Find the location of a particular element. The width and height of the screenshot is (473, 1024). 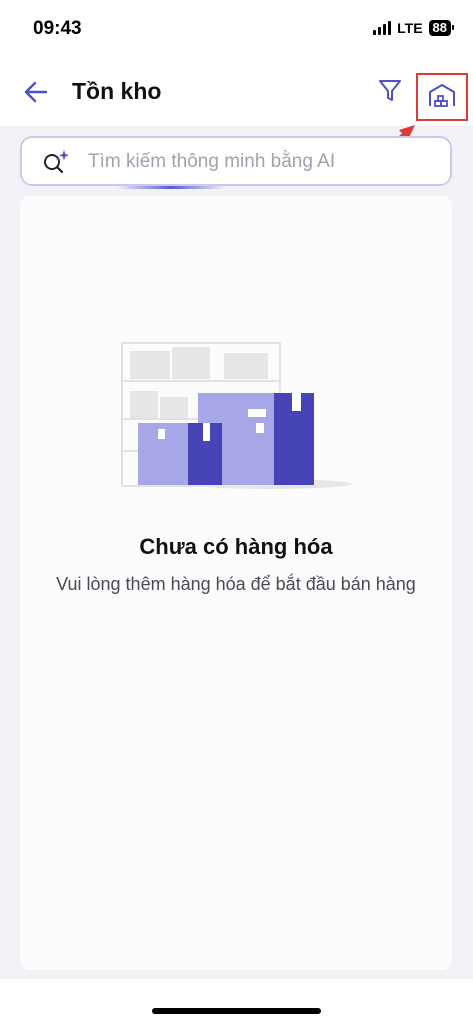

back-button is located at coordinates (36, 92).